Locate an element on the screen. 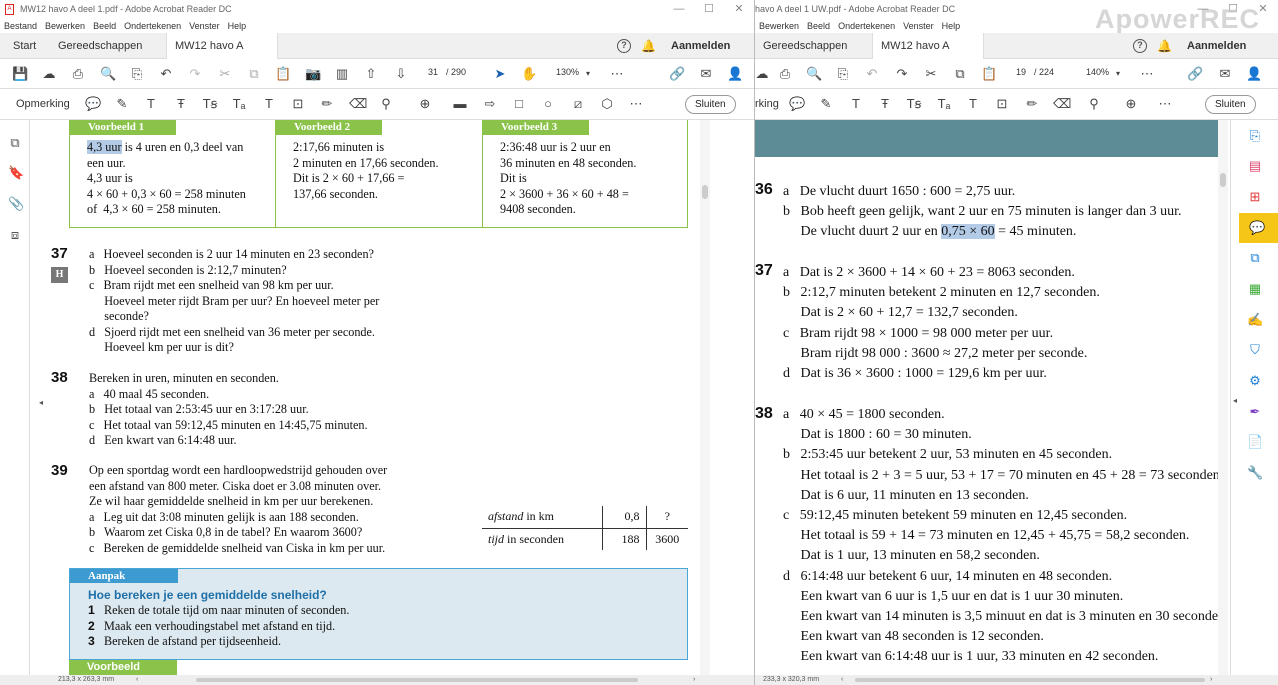  export-pdf-icon: ⎘ is located at coordinates (1255, 136).